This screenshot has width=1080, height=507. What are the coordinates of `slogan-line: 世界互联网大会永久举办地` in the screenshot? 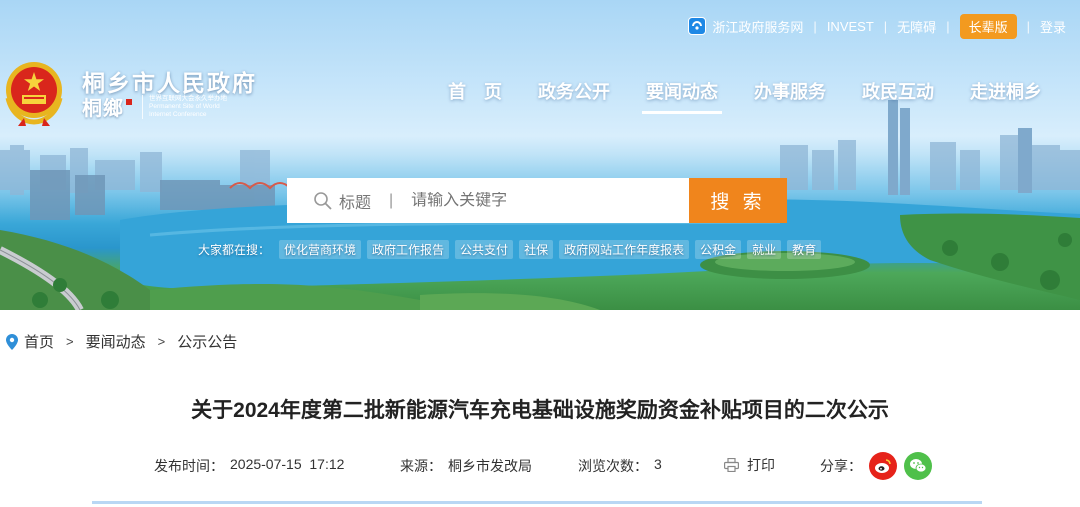 It's located at (188, 98).